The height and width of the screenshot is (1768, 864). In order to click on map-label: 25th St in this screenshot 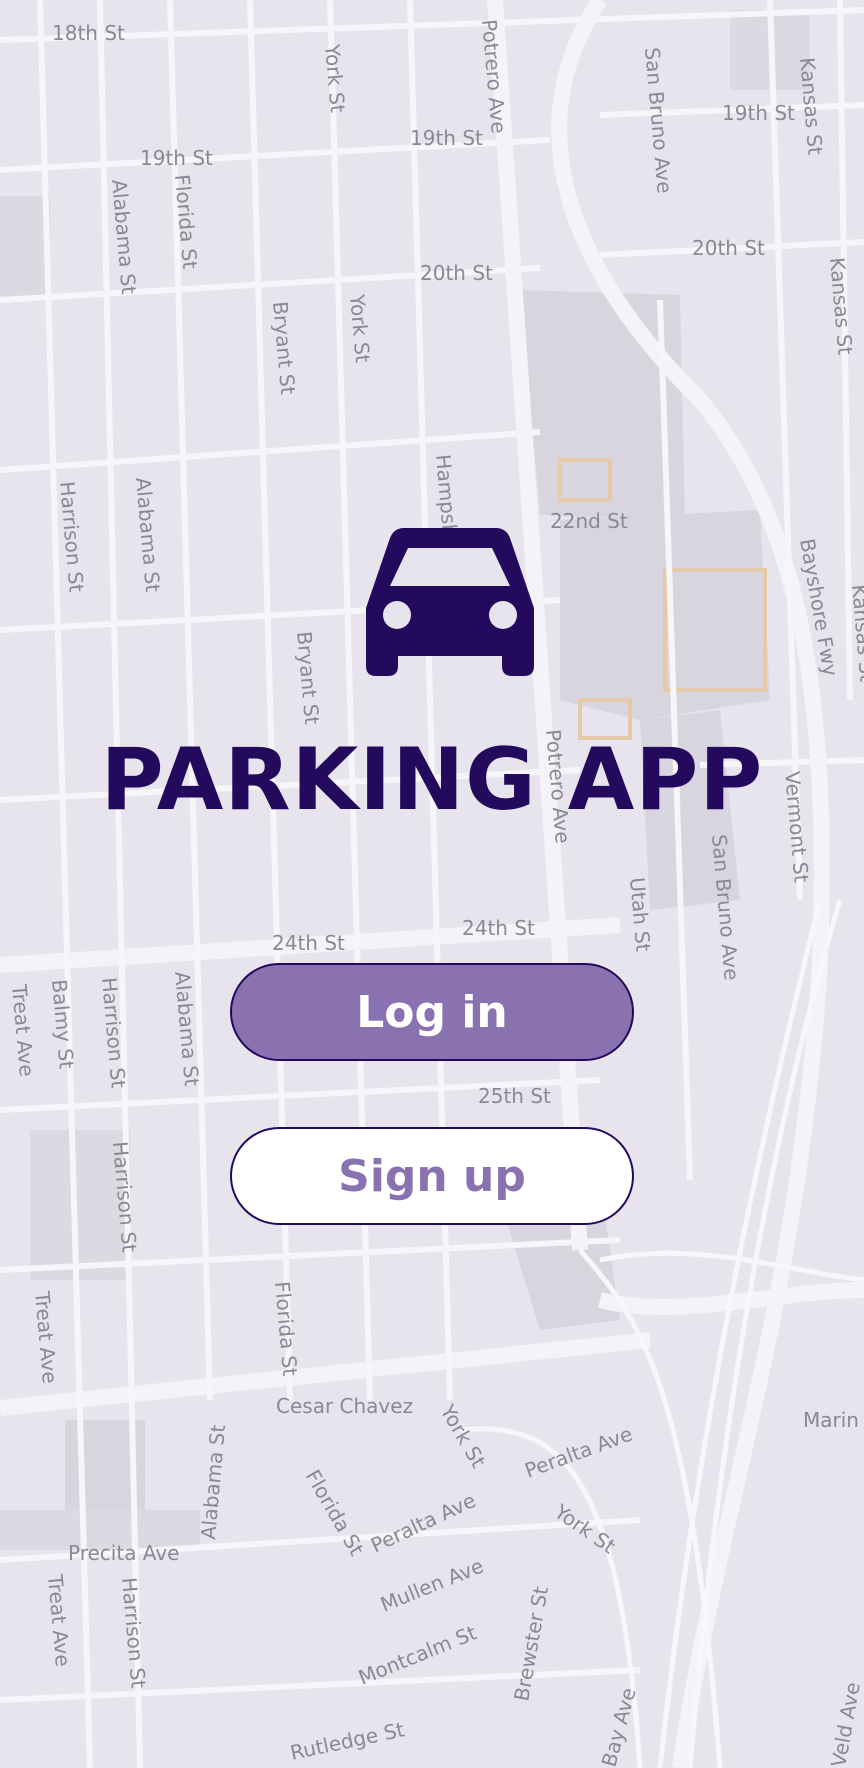, I will do `click(514, 1096)`.